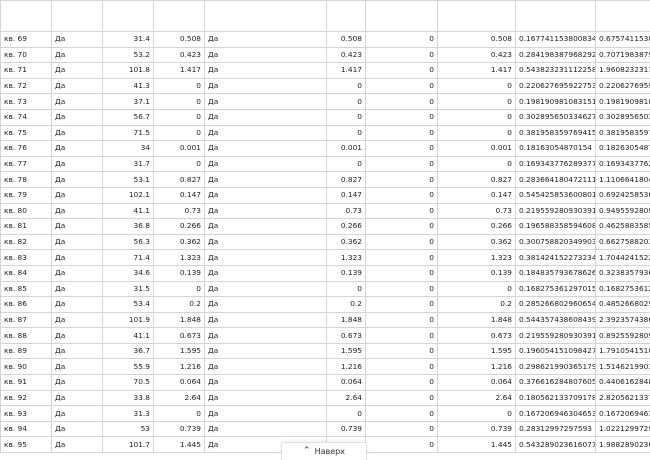 Image resolution: width=650 pixels, height=460 pixels. What do you see at coordinates (556, 86) in the screenshot?
I see `table-cell: 0.220627695922753` at bounding box center [556, 86].